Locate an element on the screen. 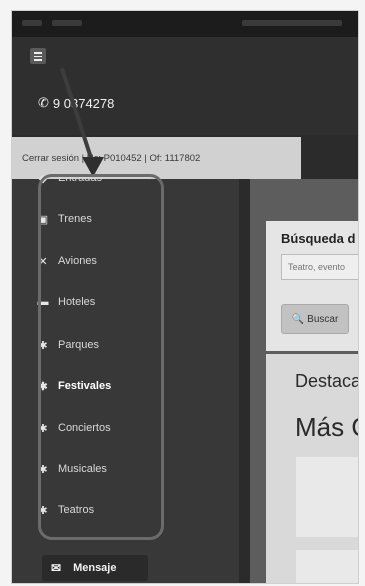 The image size is (365, 586). sidebar-item-trenes: ▣ Trenes is located at coordinates (64, 219).